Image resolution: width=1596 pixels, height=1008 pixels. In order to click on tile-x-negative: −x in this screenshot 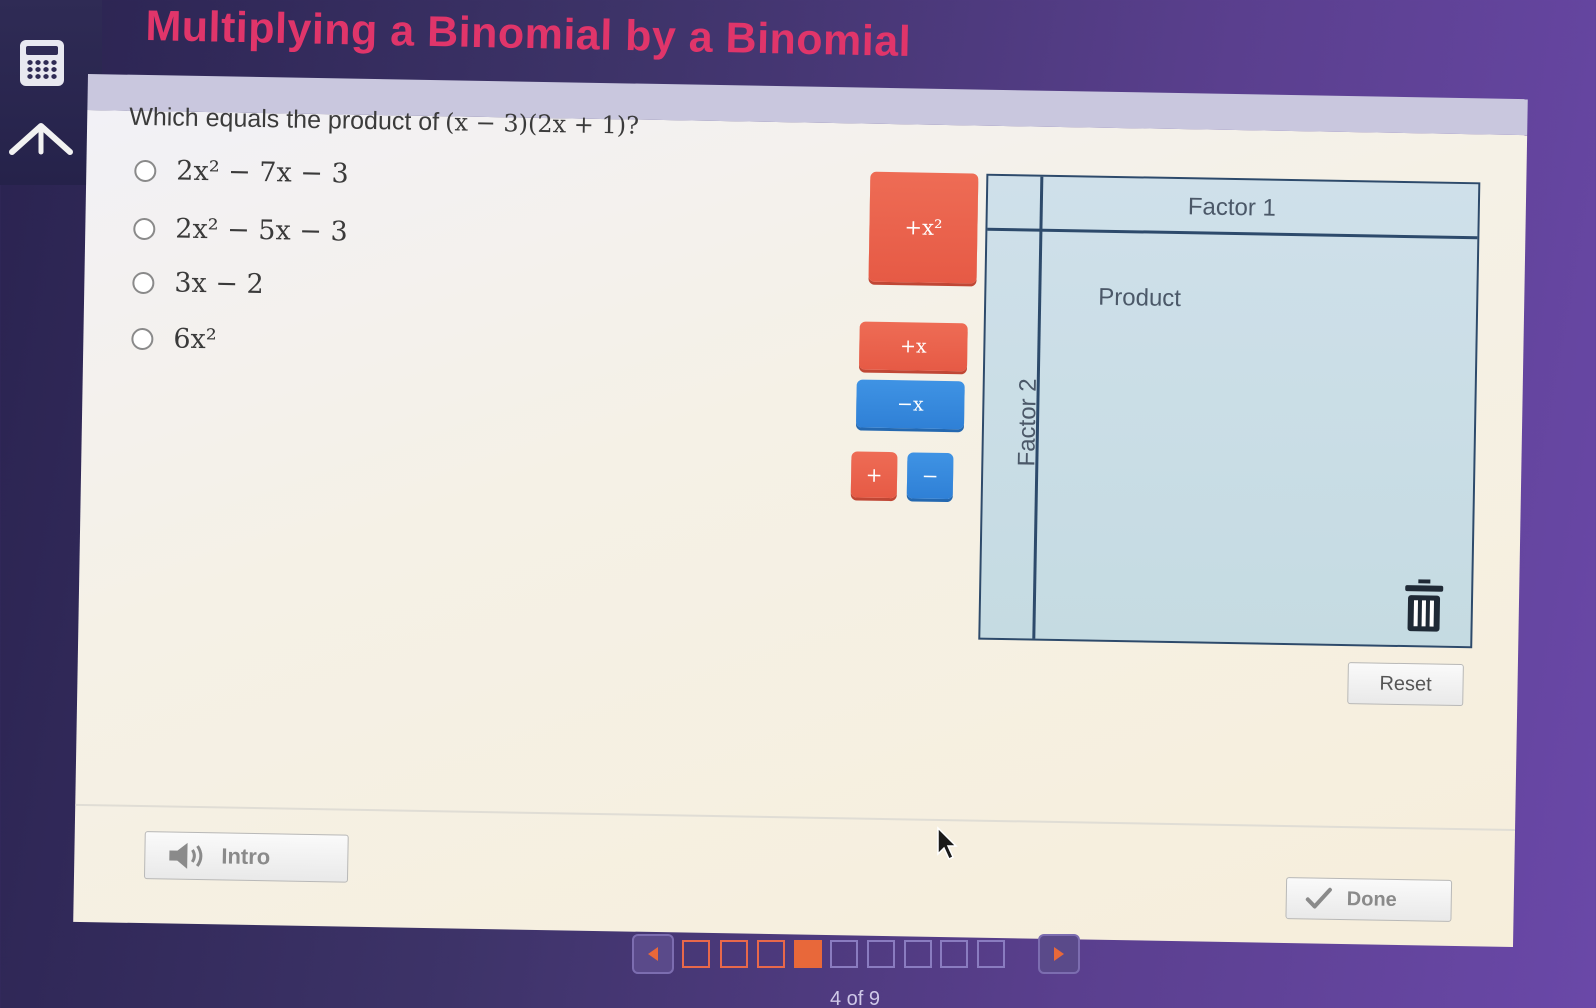, I will do `click(910, 404)`.